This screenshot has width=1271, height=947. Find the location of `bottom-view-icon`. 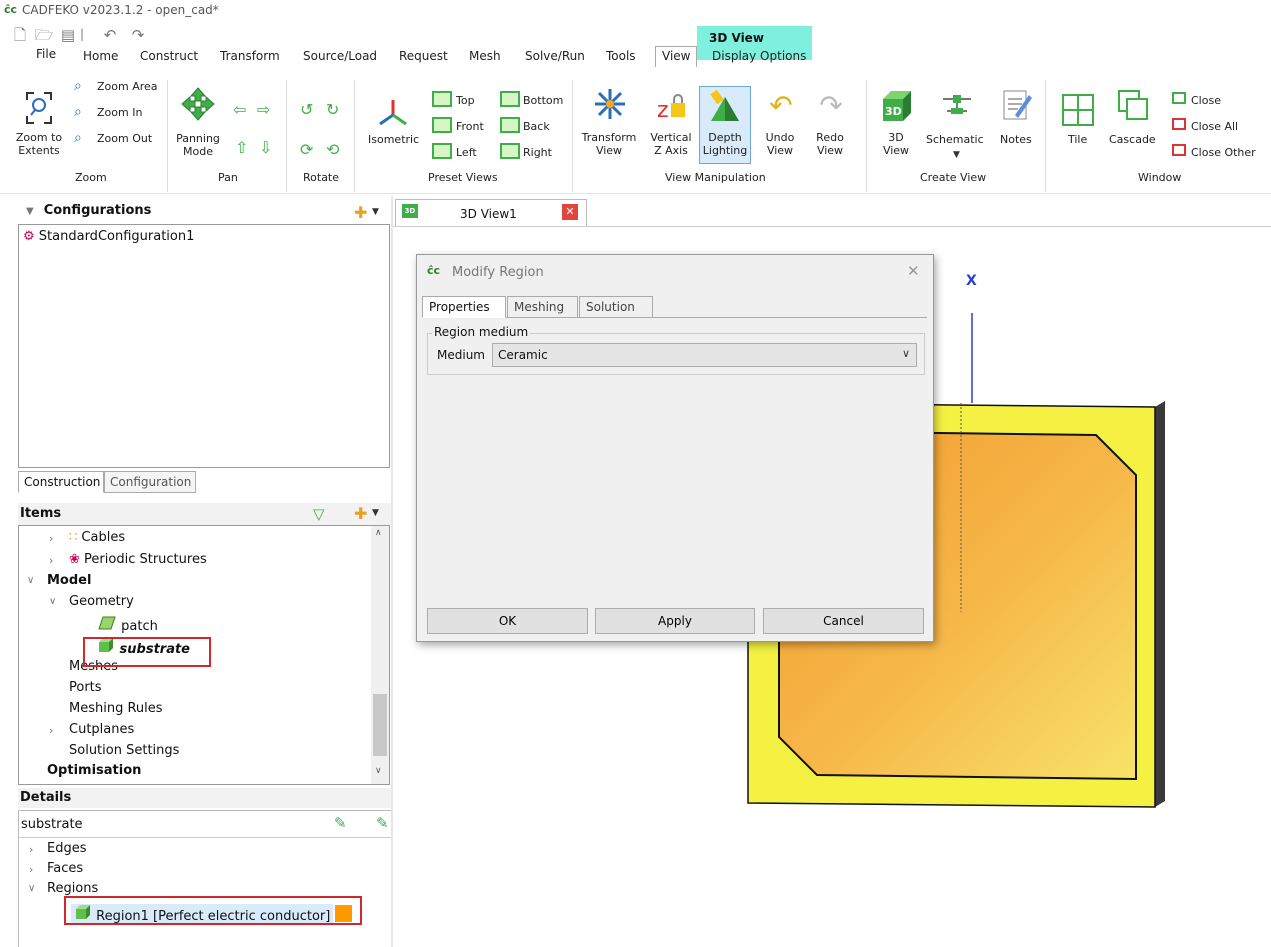

bottom-view-icon is located at coordinates (510, 99).